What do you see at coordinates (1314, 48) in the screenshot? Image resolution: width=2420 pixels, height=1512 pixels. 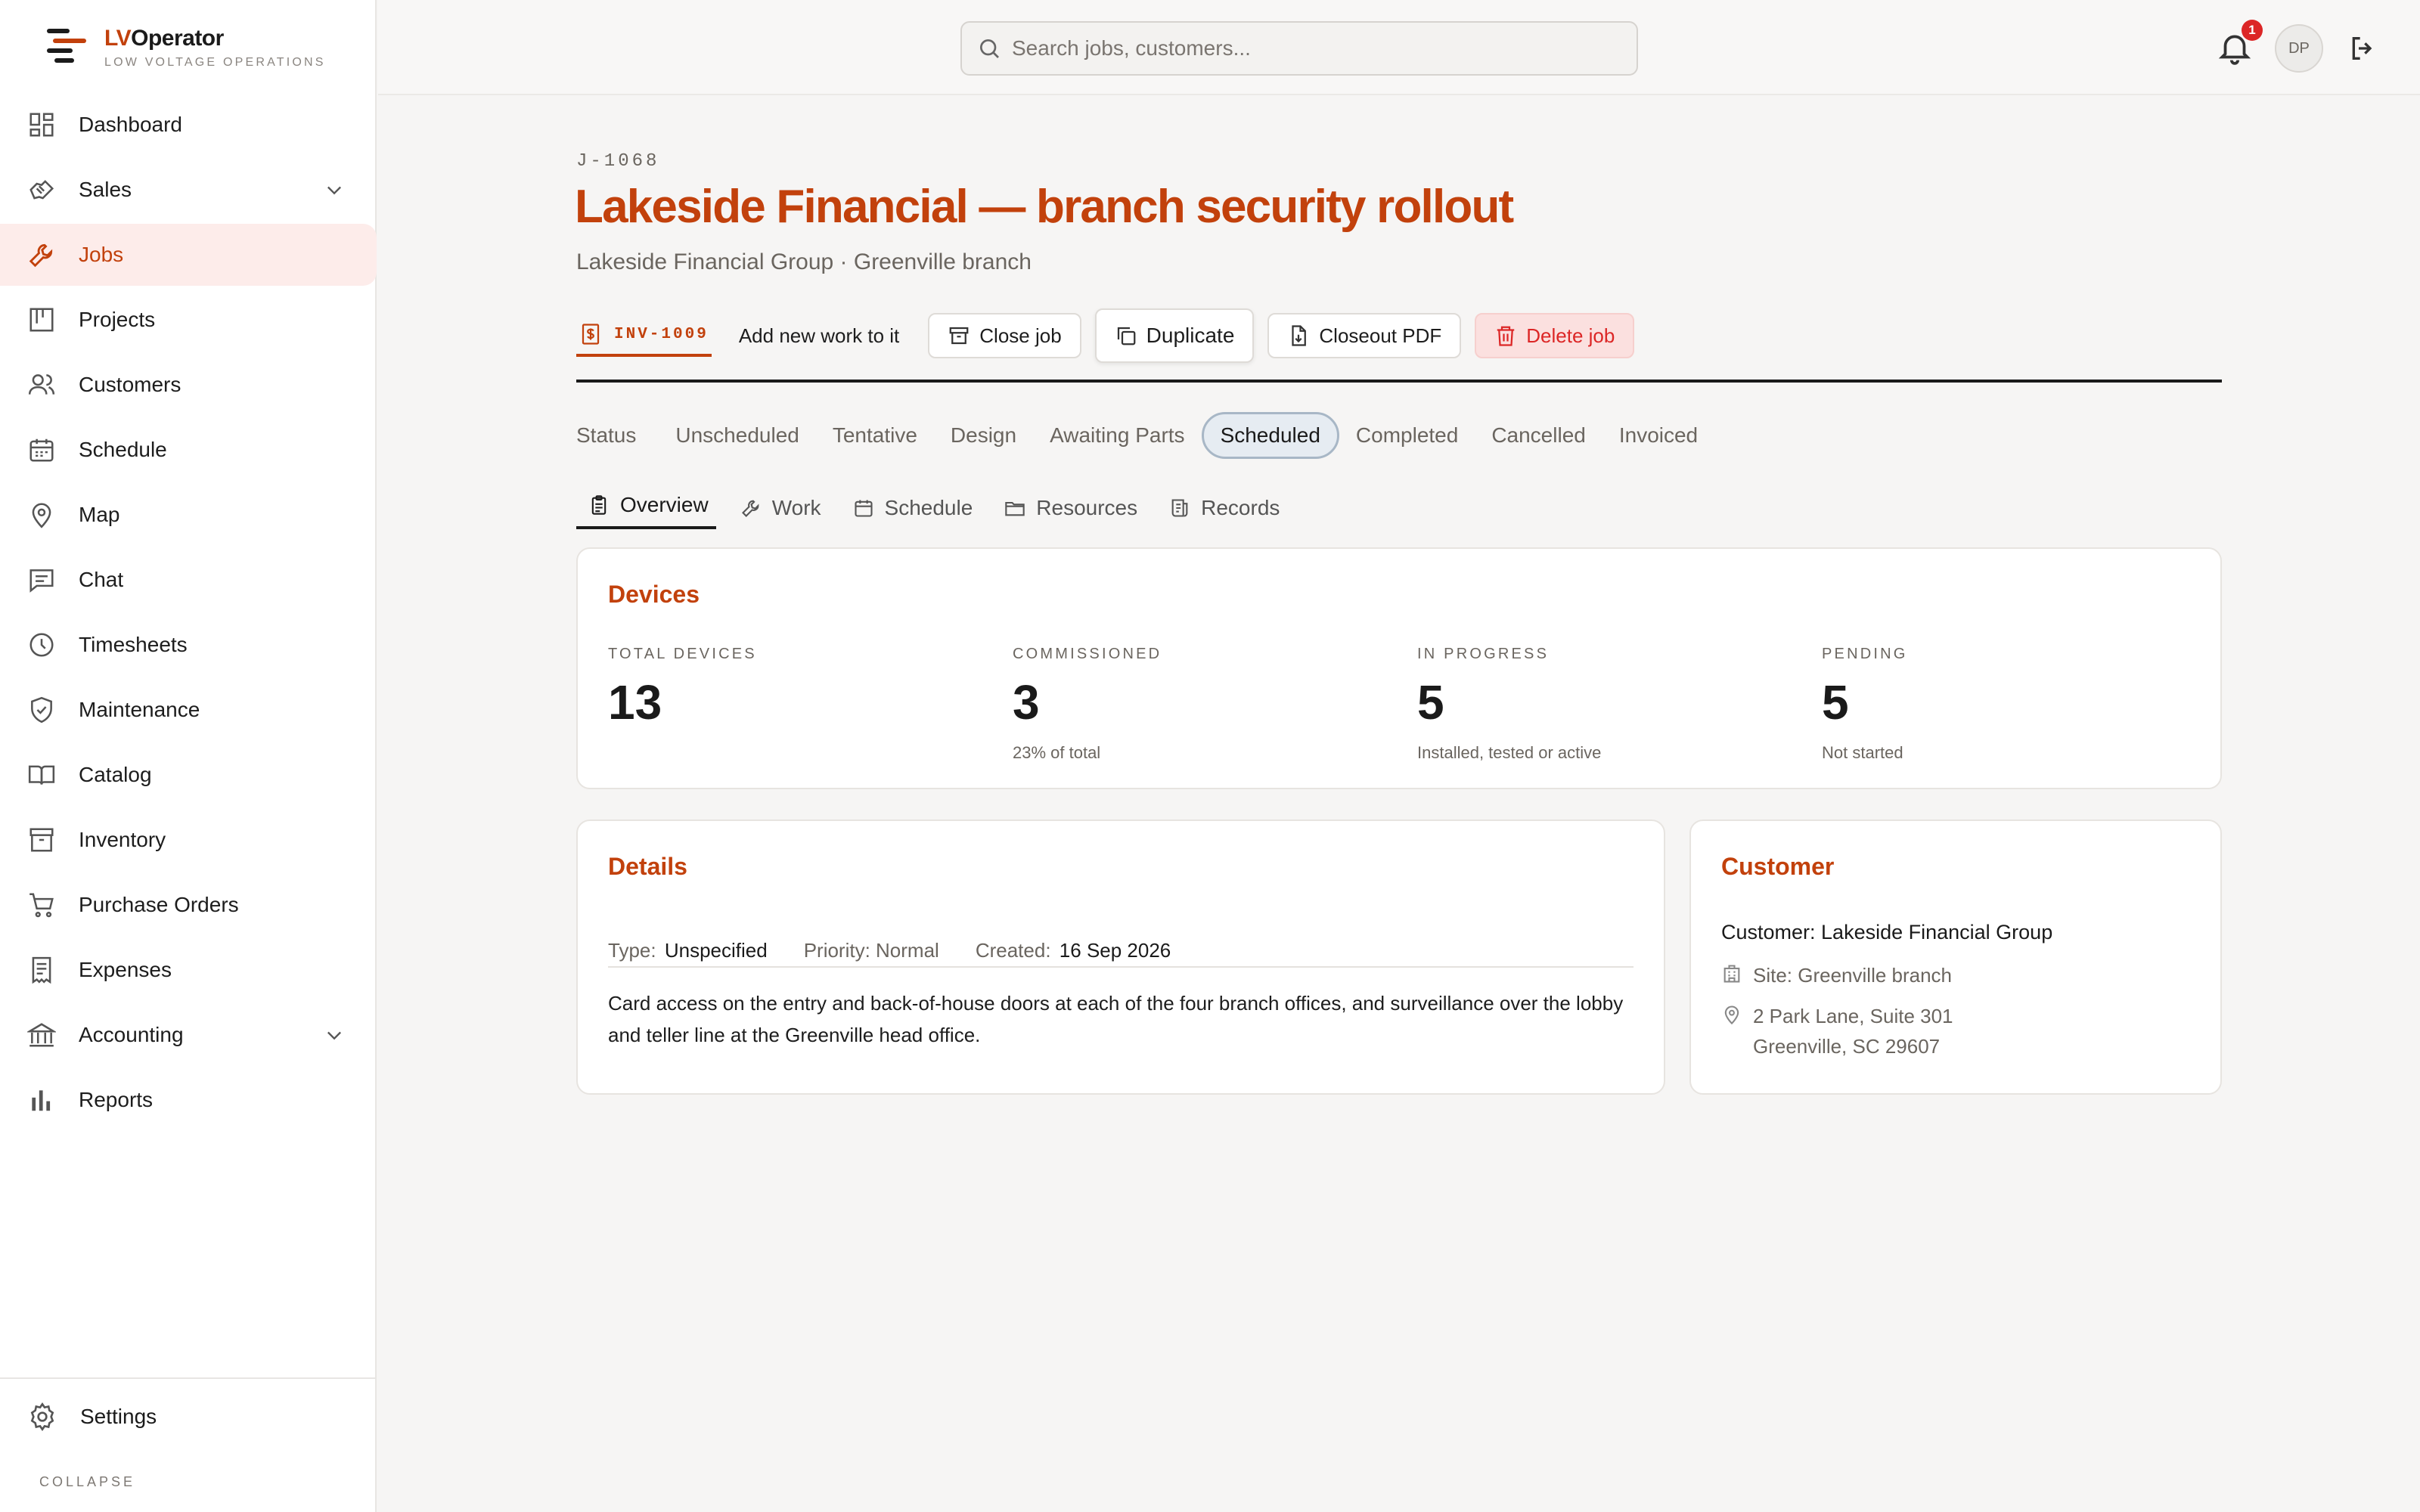 I see `search-input` at bounding box center [1314, 48].